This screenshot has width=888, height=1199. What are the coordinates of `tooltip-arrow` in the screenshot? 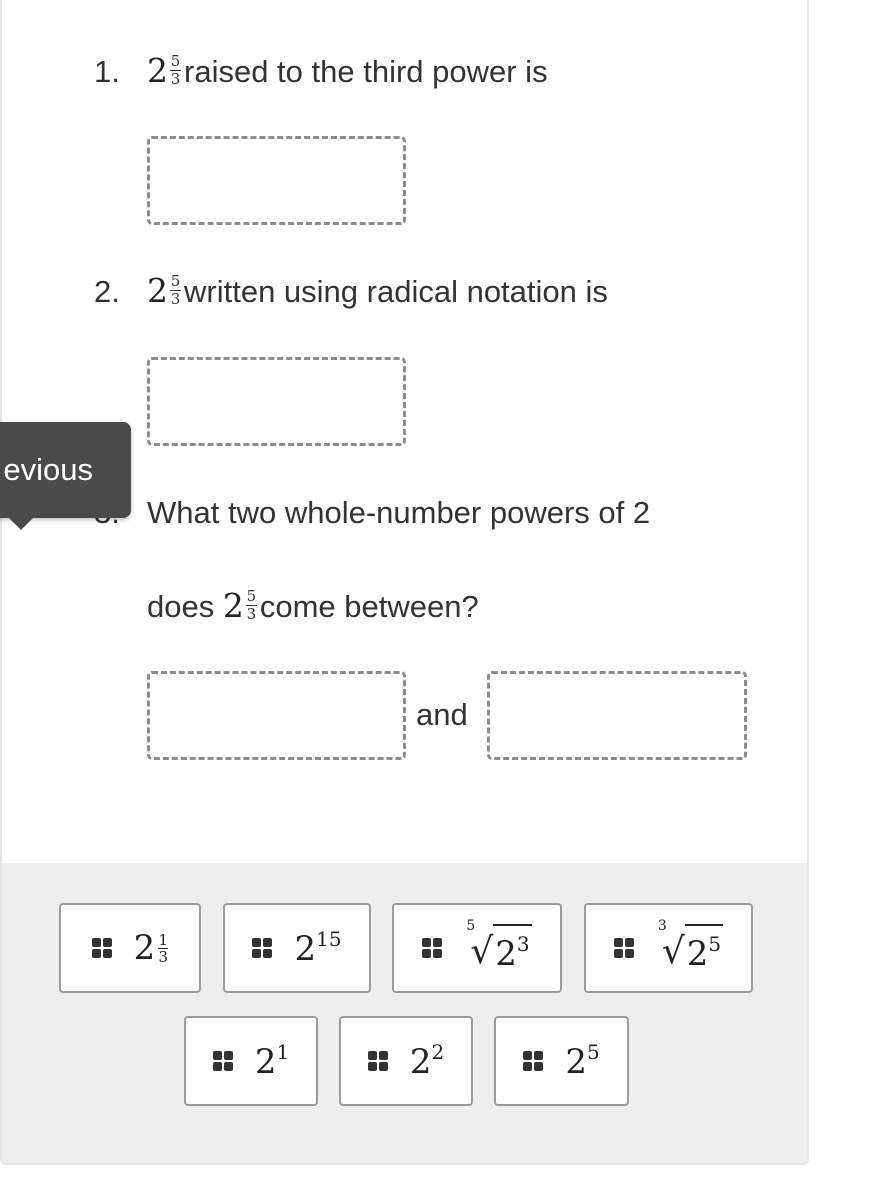 It's located at (21, 523).